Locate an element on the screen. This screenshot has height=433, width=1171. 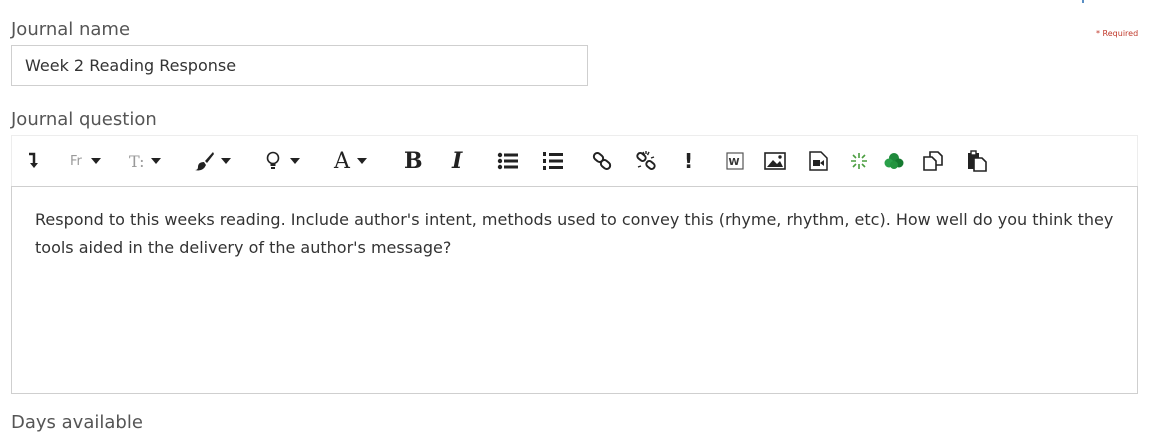
link-button is located at coordinates (602, 161).